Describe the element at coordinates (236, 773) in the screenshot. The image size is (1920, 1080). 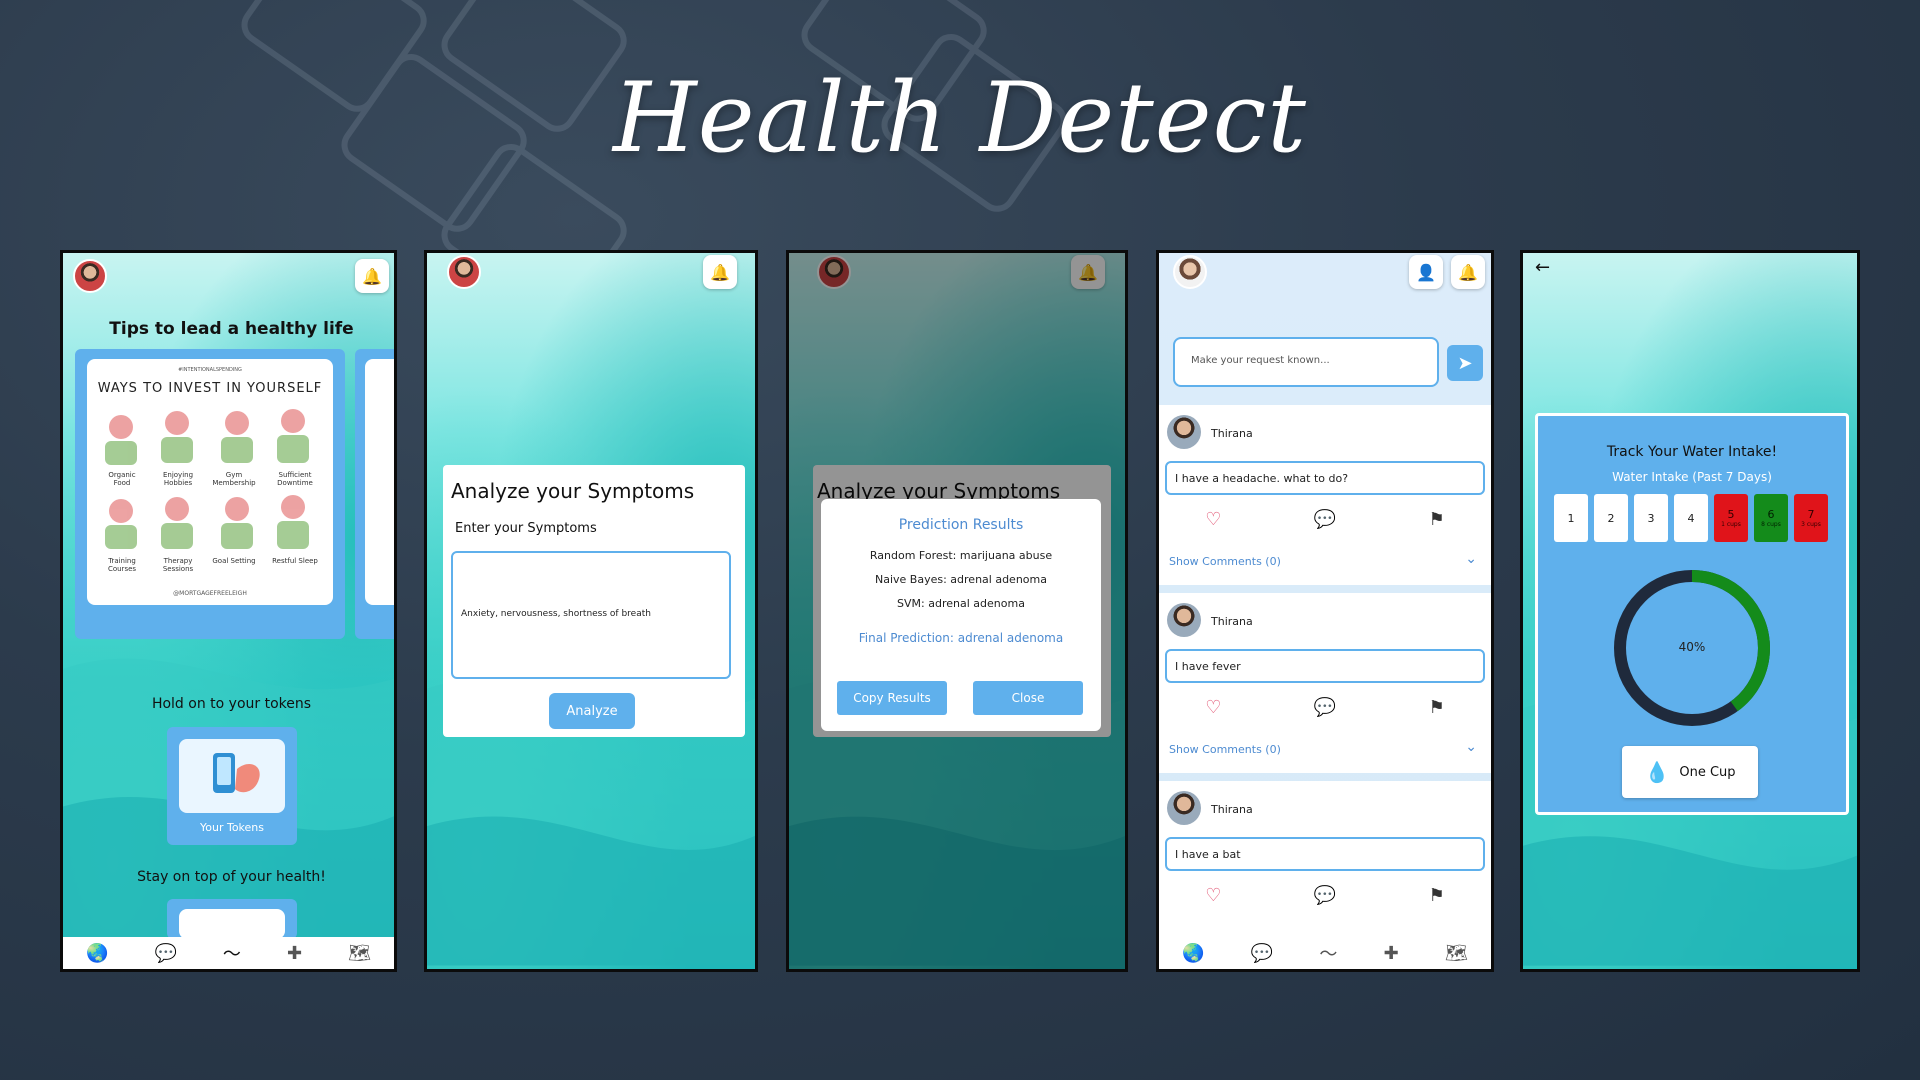
I see `phone-hand-icon` at that location.